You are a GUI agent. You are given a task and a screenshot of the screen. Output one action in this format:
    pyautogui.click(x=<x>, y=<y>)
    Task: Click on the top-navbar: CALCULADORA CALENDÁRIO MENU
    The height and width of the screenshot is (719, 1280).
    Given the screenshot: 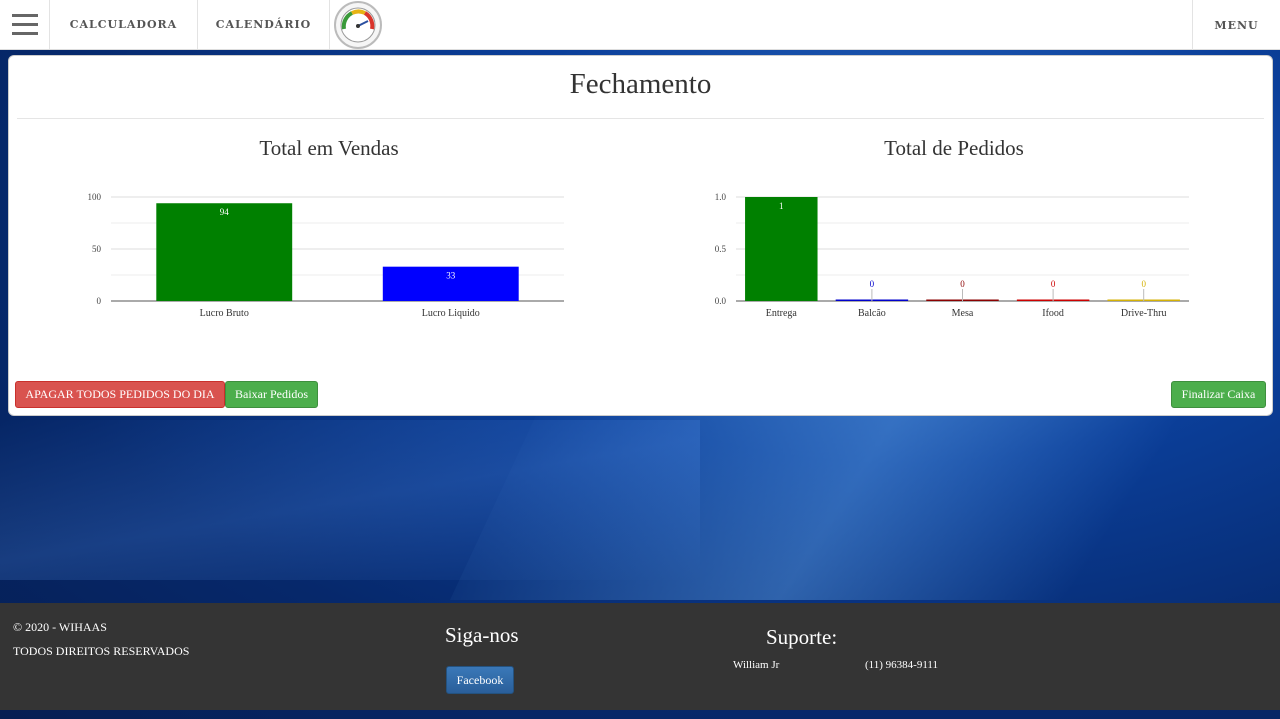 What is the action you would take?
    pyautogui.click(x=640, y=25)
    